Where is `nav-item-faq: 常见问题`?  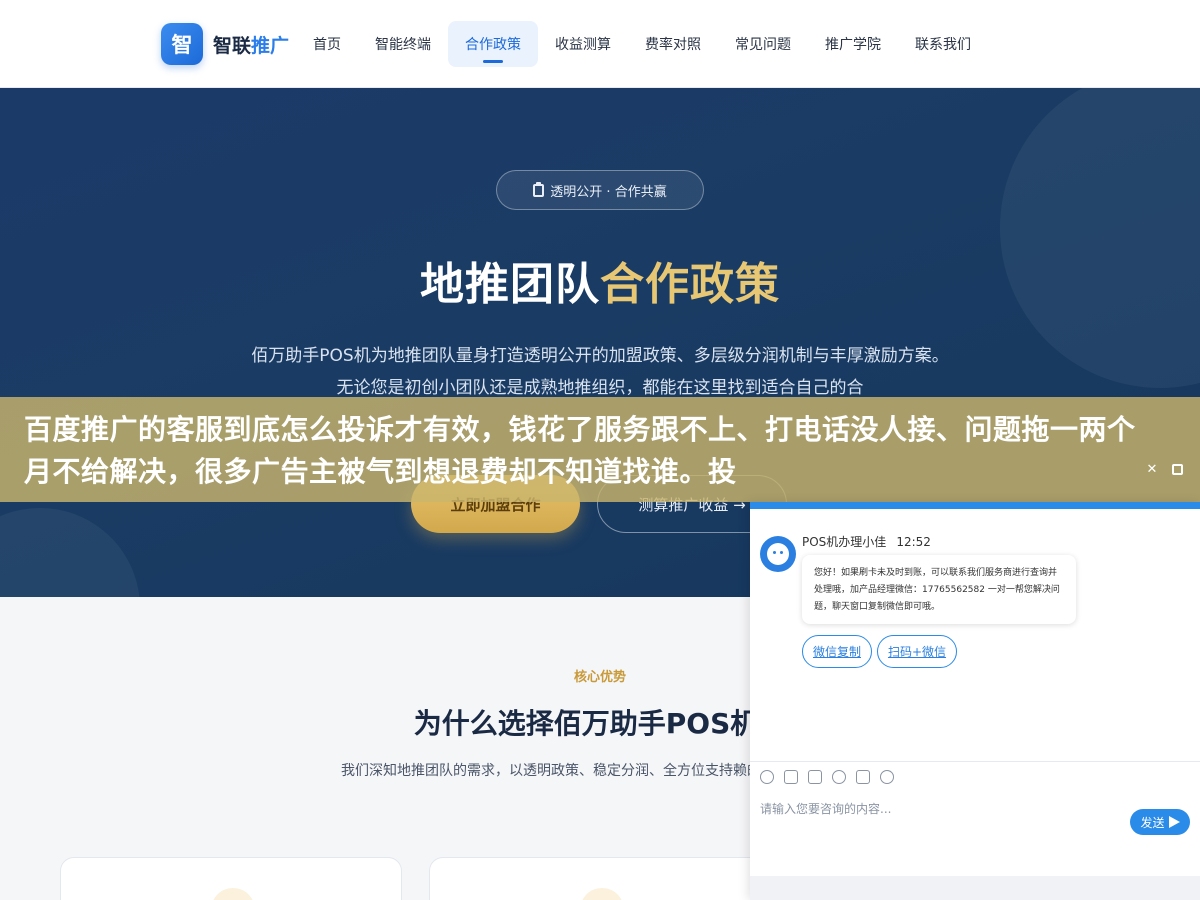
nav-item-faq: 常见问题 is located at coordinates (763, 44).